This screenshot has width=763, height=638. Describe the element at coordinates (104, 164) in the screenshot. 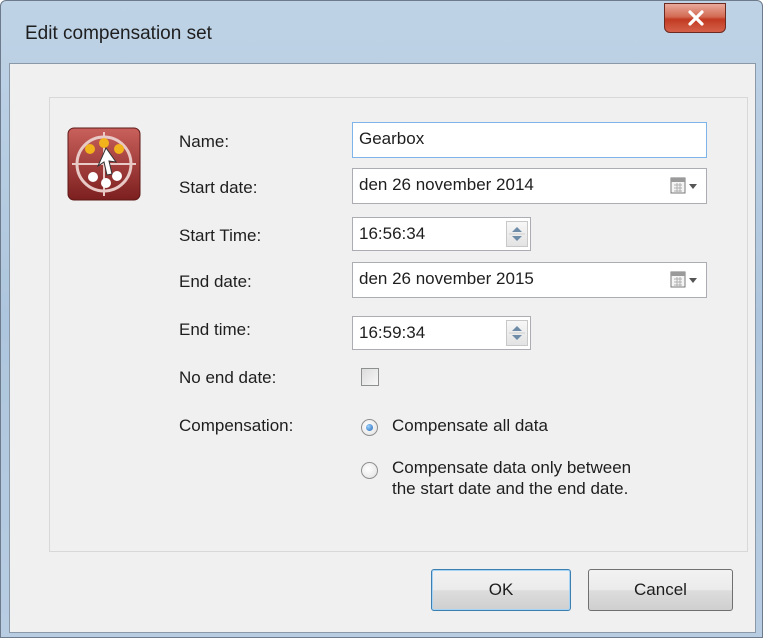

I see `compensation-set-icon` at that location.